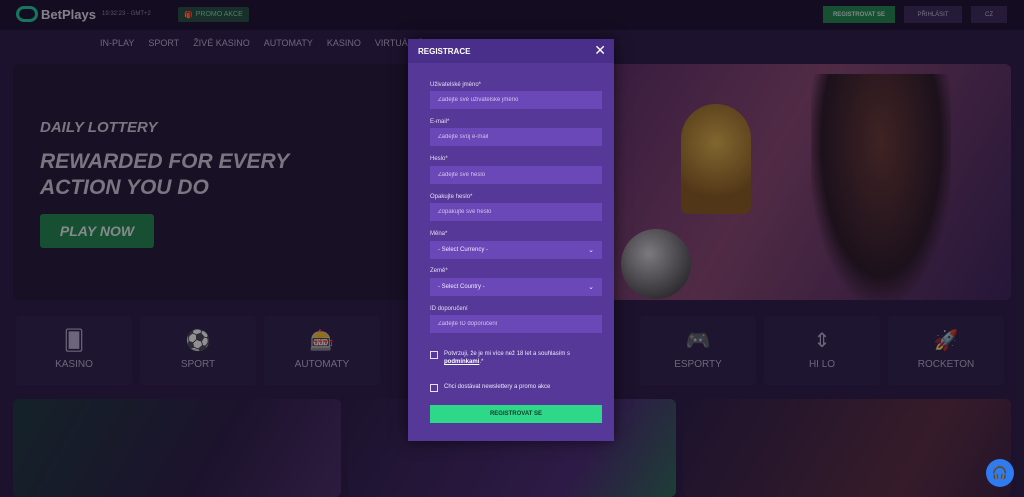 This screenshot has height=497, width=1024. I want to click on referral-input, so click(516, 324).